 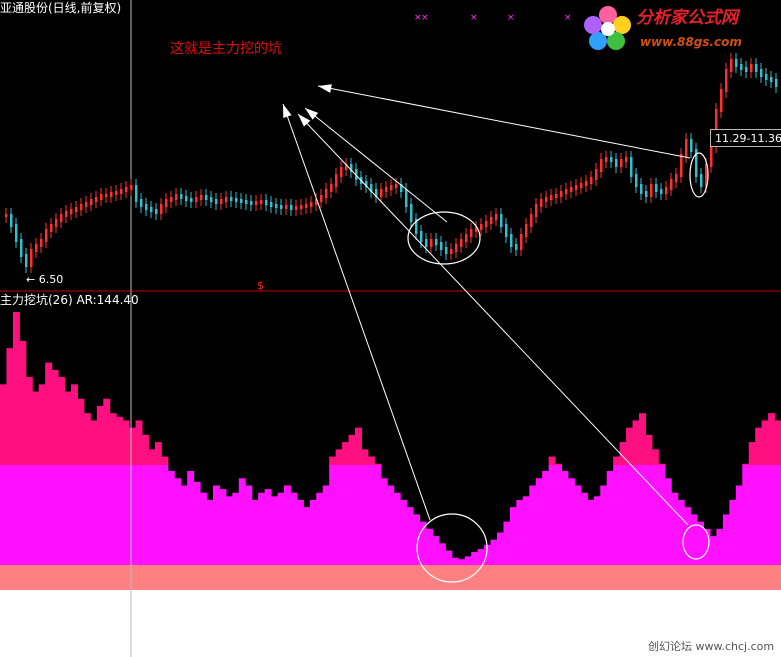 I want to click on arrow-head, so click(x=312, y=114).